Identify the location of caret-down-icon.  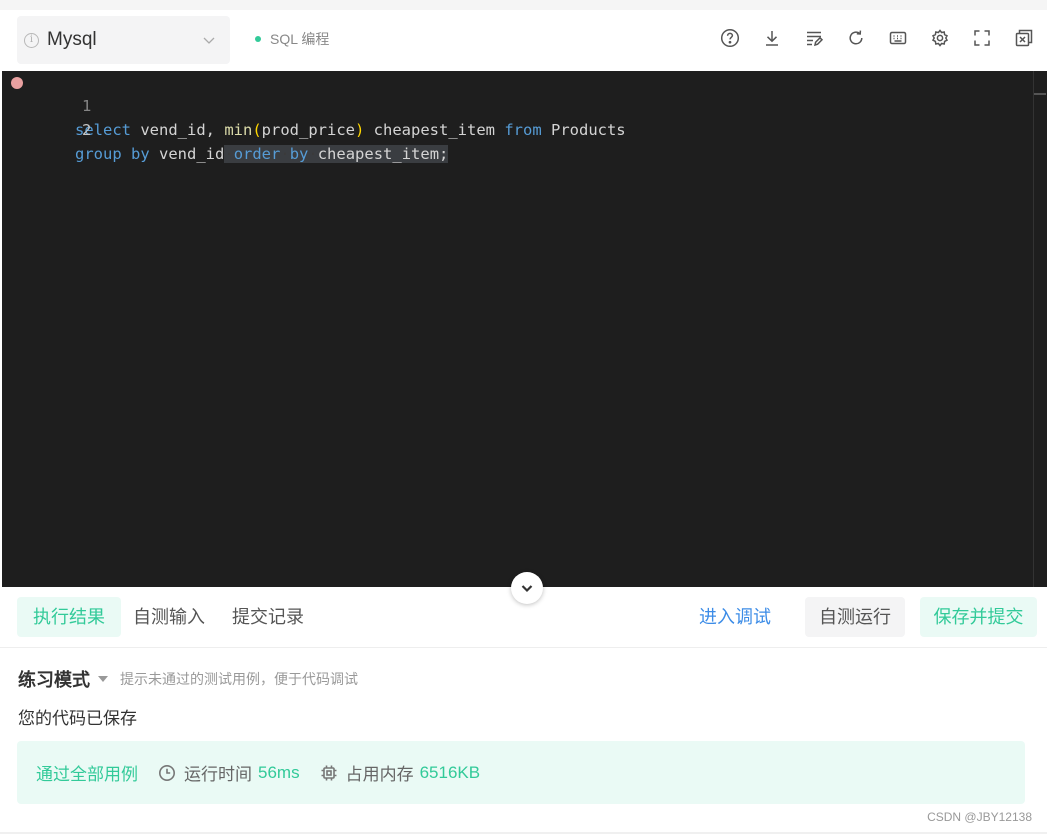
(103, 679).